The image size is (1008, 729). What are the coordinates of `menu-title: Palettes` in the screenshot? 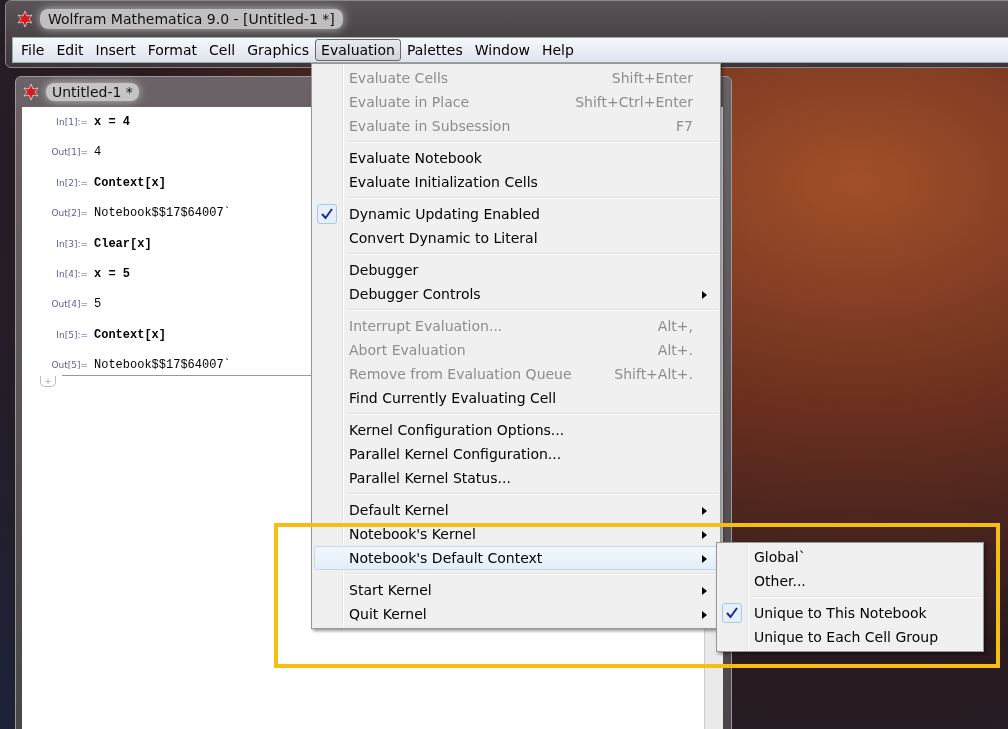 It's located at (434, 50).